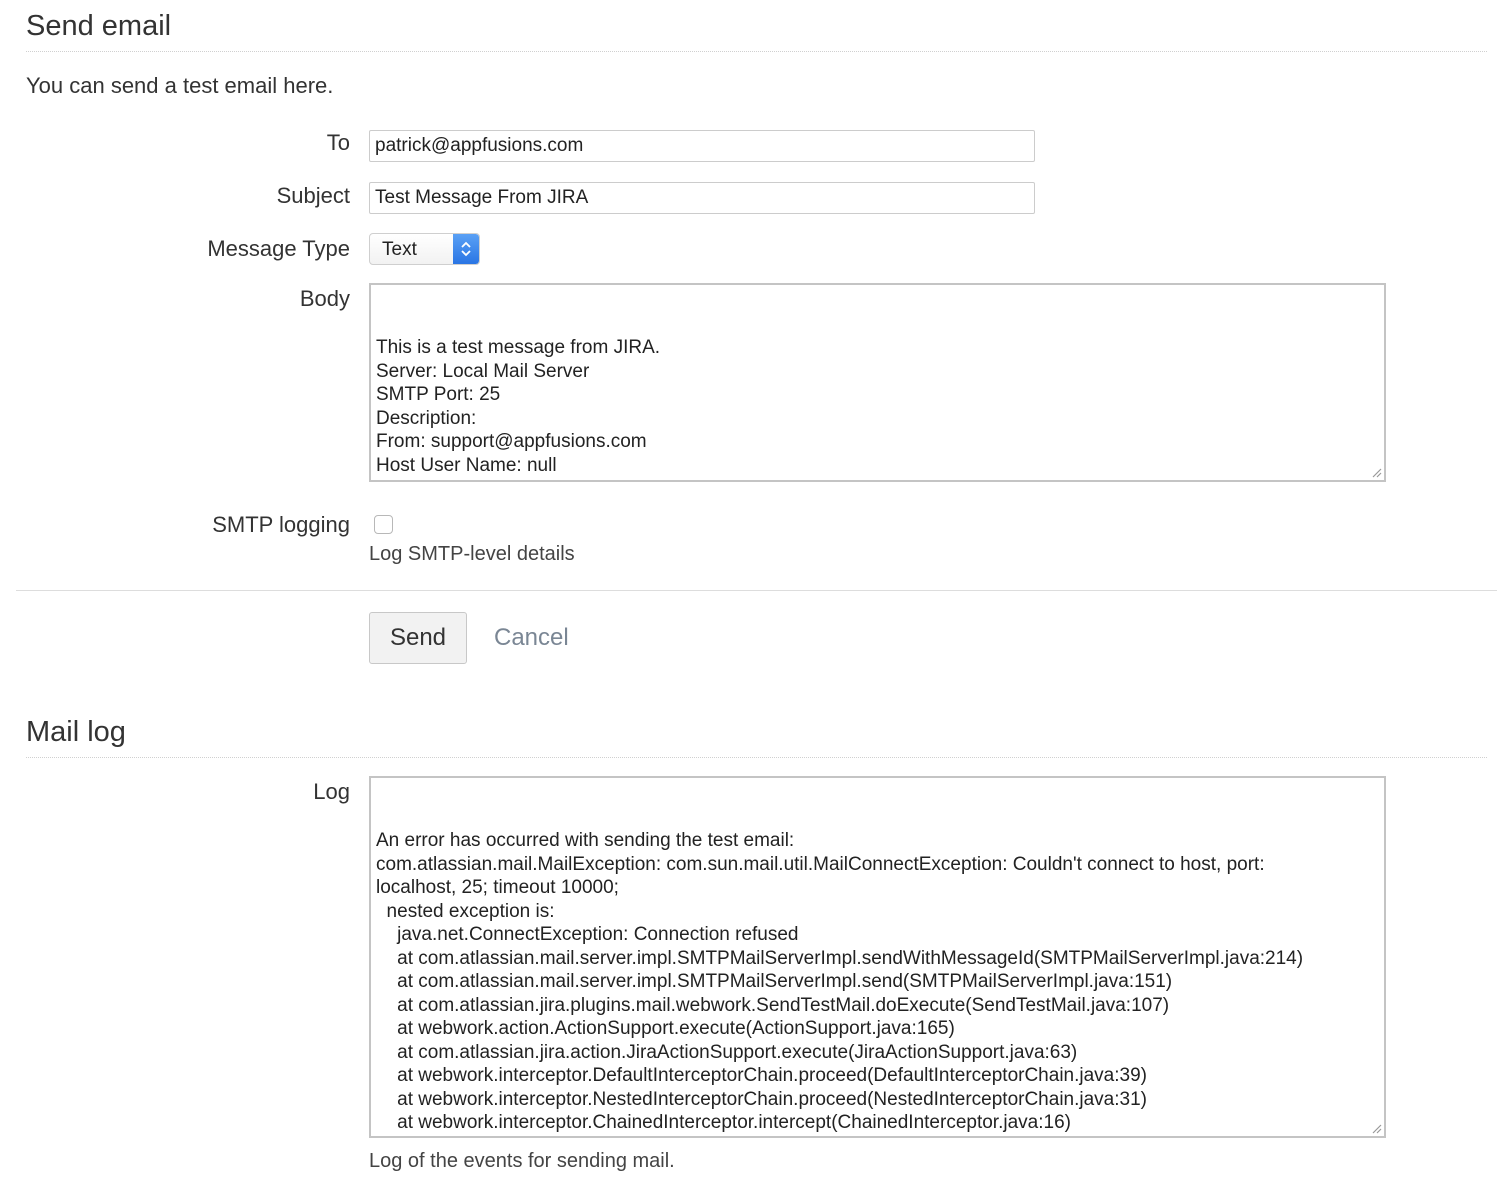  Describe the element at coordinates (472, 554) in the screenshot. I see `smtp-logging-hint: Log SMTP-level details` at that location.